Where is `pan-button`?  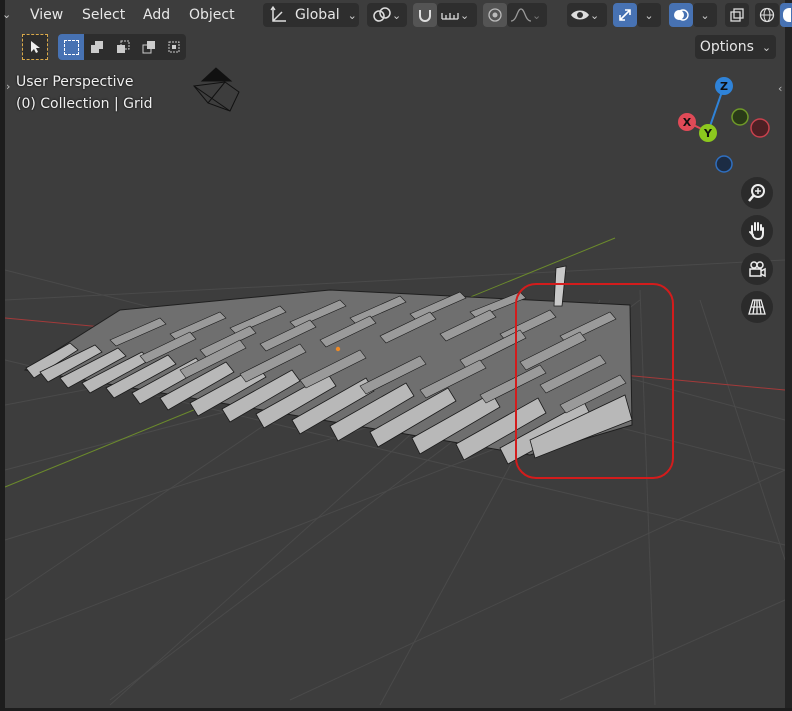 pan-button is located at coordinates (757, 231).